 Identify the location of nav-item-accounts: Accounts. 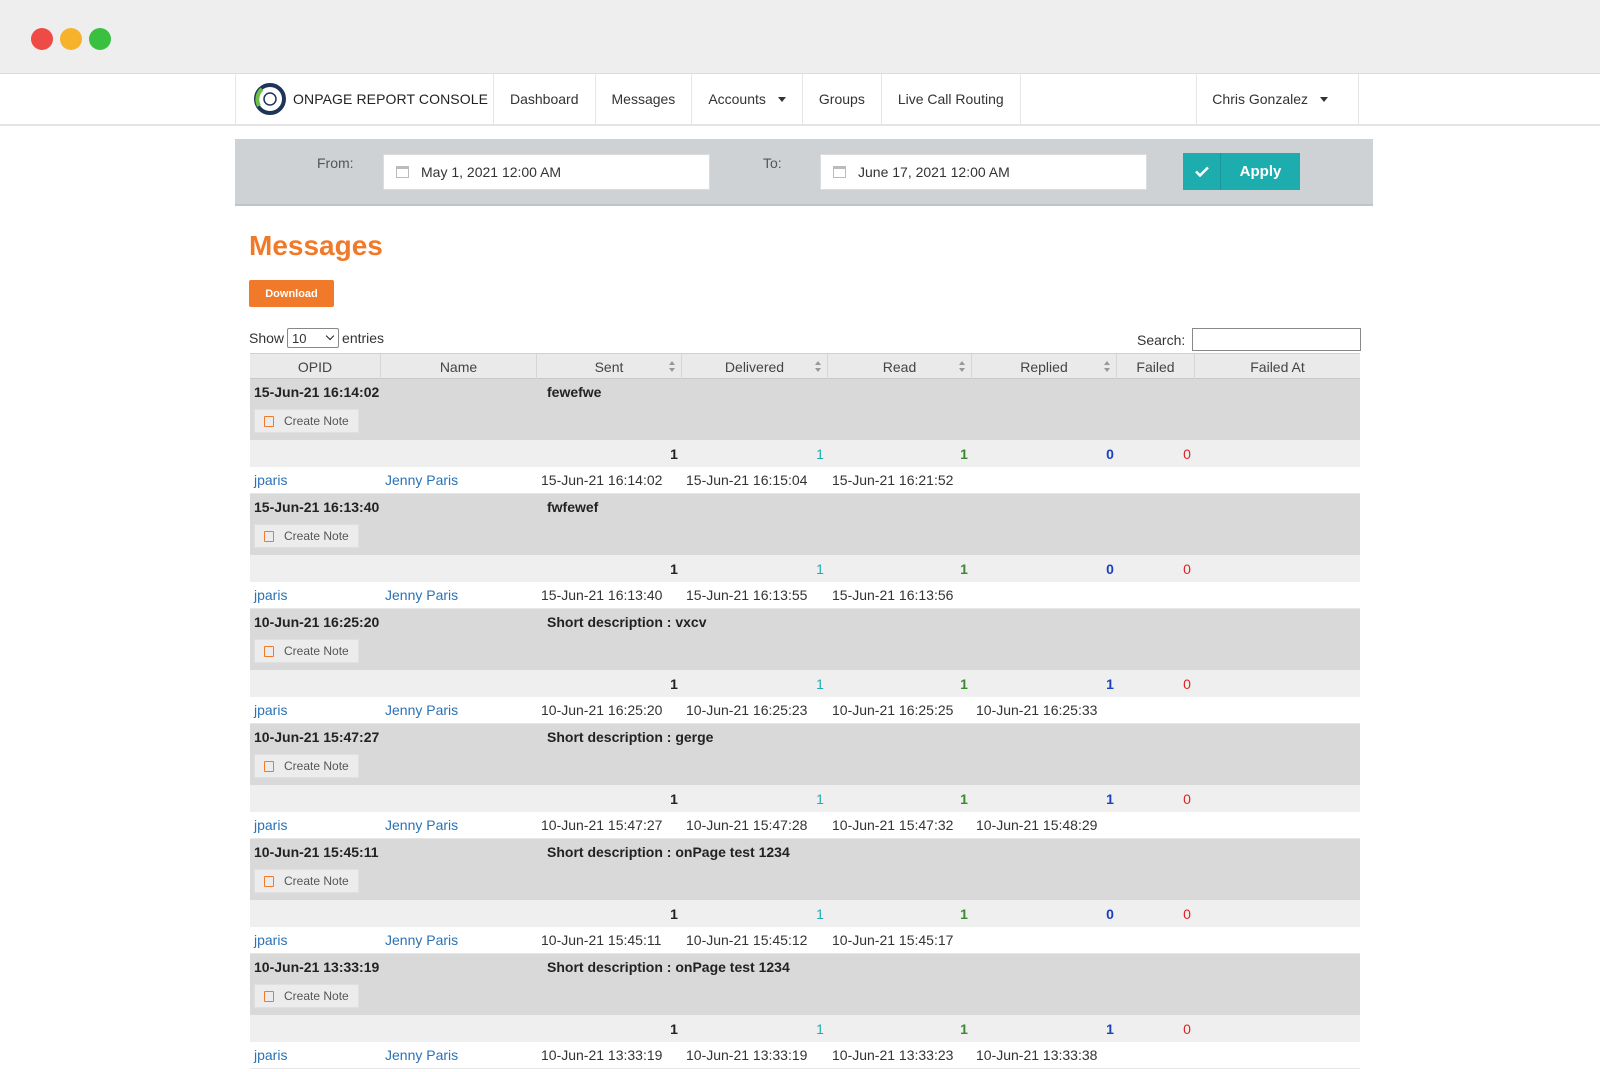
(746, 99).